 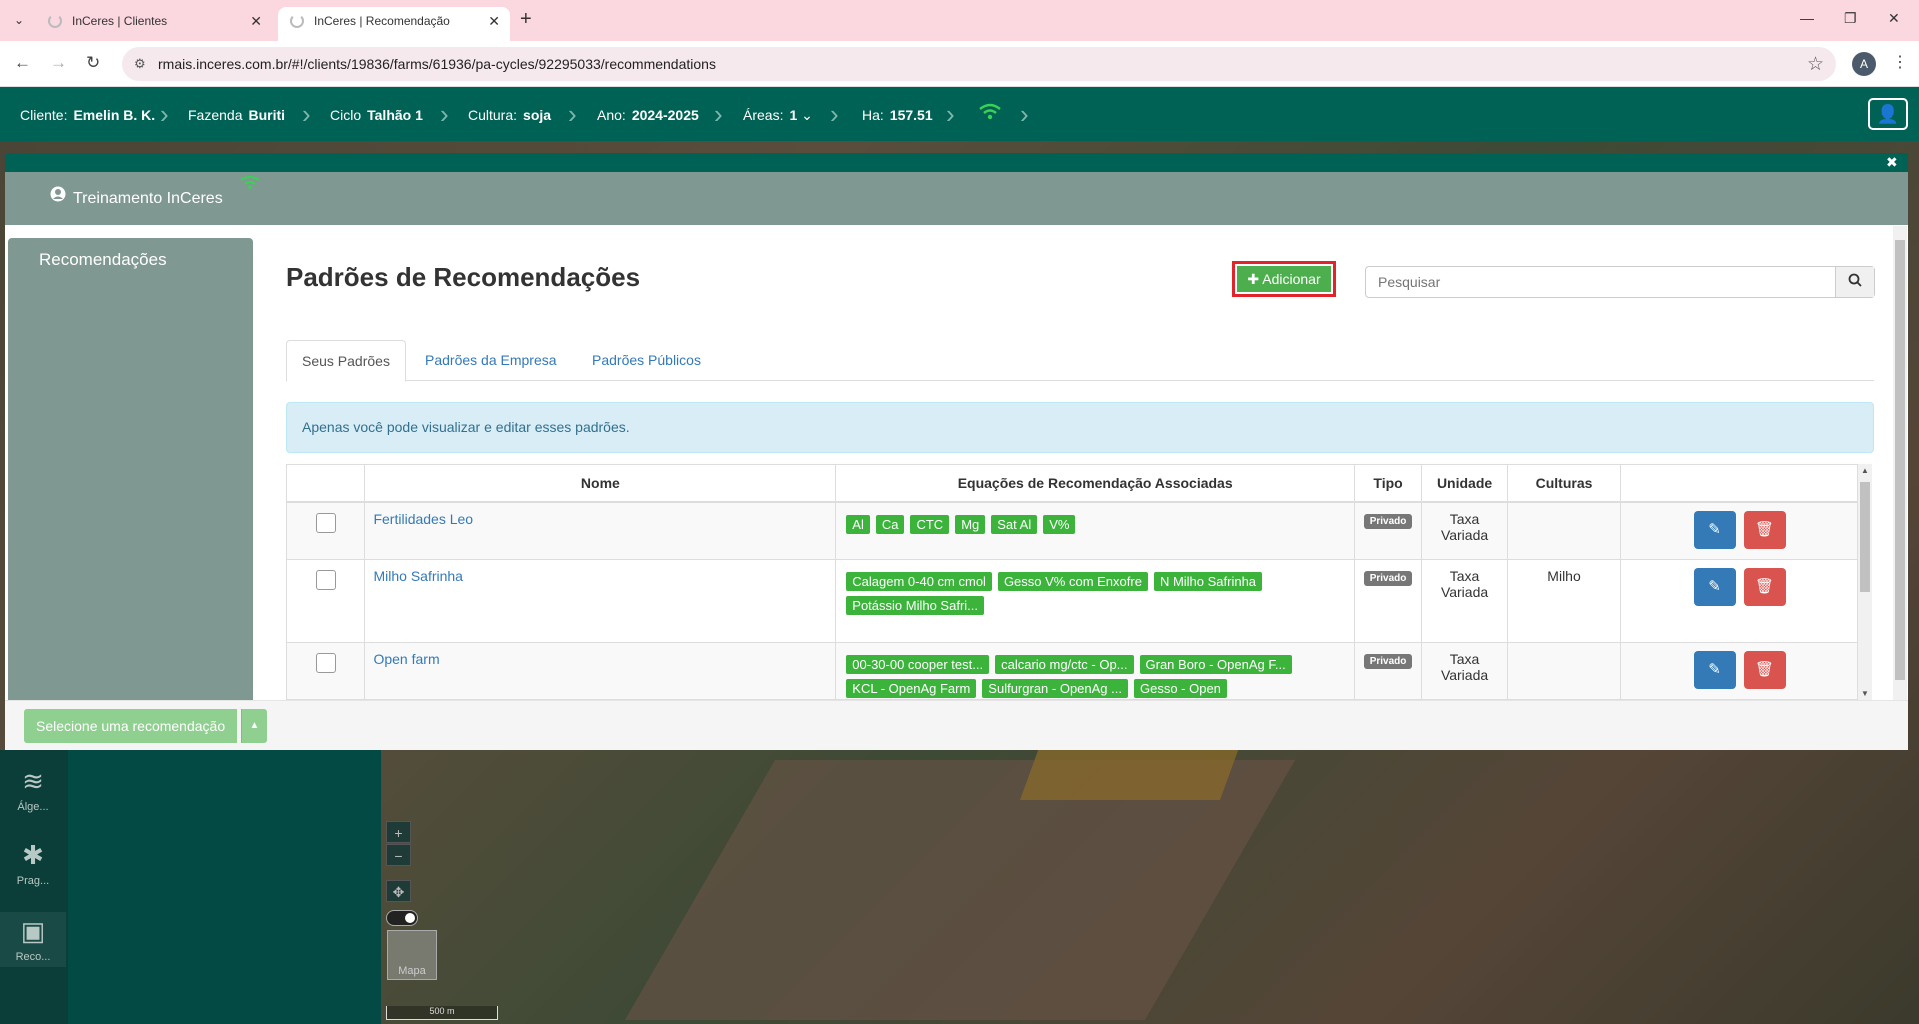 What do you see at coordinates (911, 688) in the screenshot?
I see `equation-tag: KCL - OpenAg Farm` at bounding box center [911, 688].